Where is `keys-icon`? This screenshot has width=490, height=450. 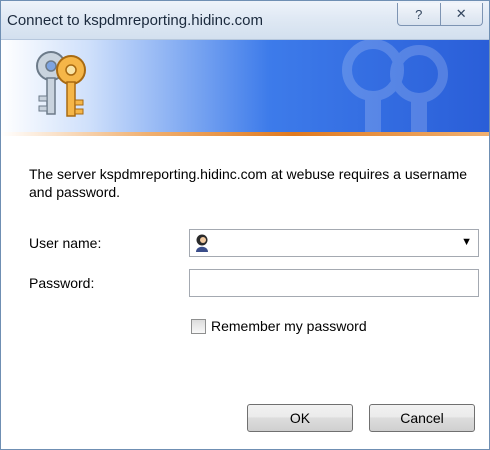 keys-icon is located at coordinates (61, 84).